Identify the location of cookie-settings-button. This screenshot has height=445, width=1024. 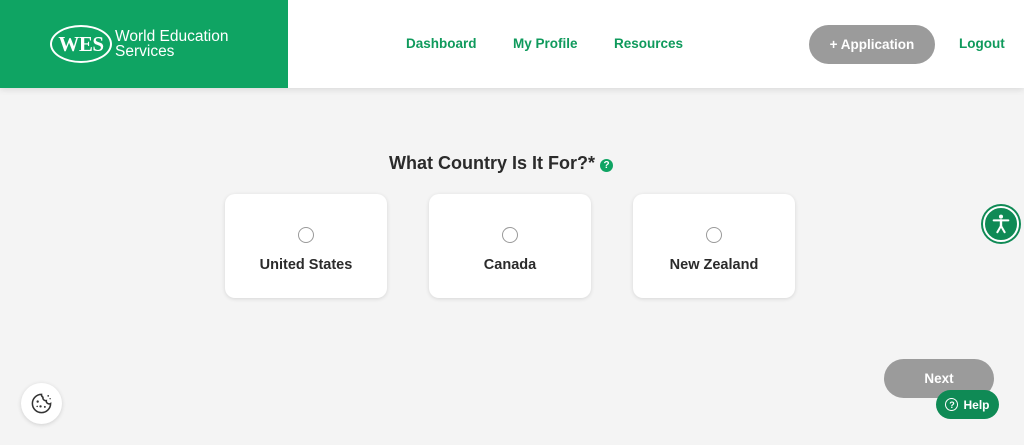
(41, 403).